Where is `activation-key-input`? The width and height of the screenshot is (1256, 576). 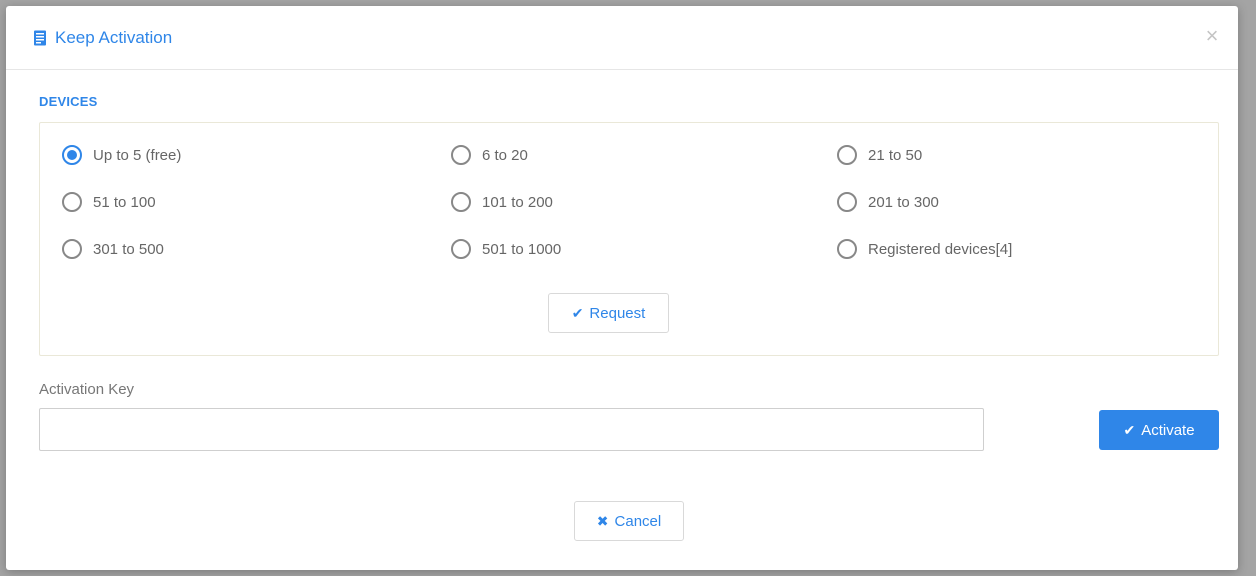 activation-key-input is located at coordinates (511, 429).